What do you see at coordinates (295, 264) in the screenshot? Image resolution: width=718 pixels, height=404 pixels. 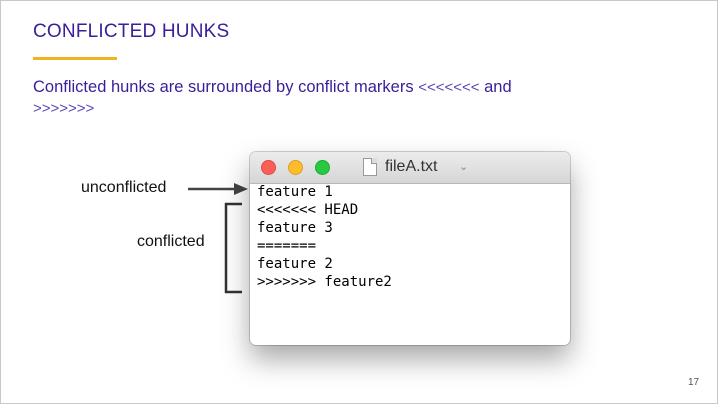 I see `file-line: feature 2` at bounding box center [295, 264].